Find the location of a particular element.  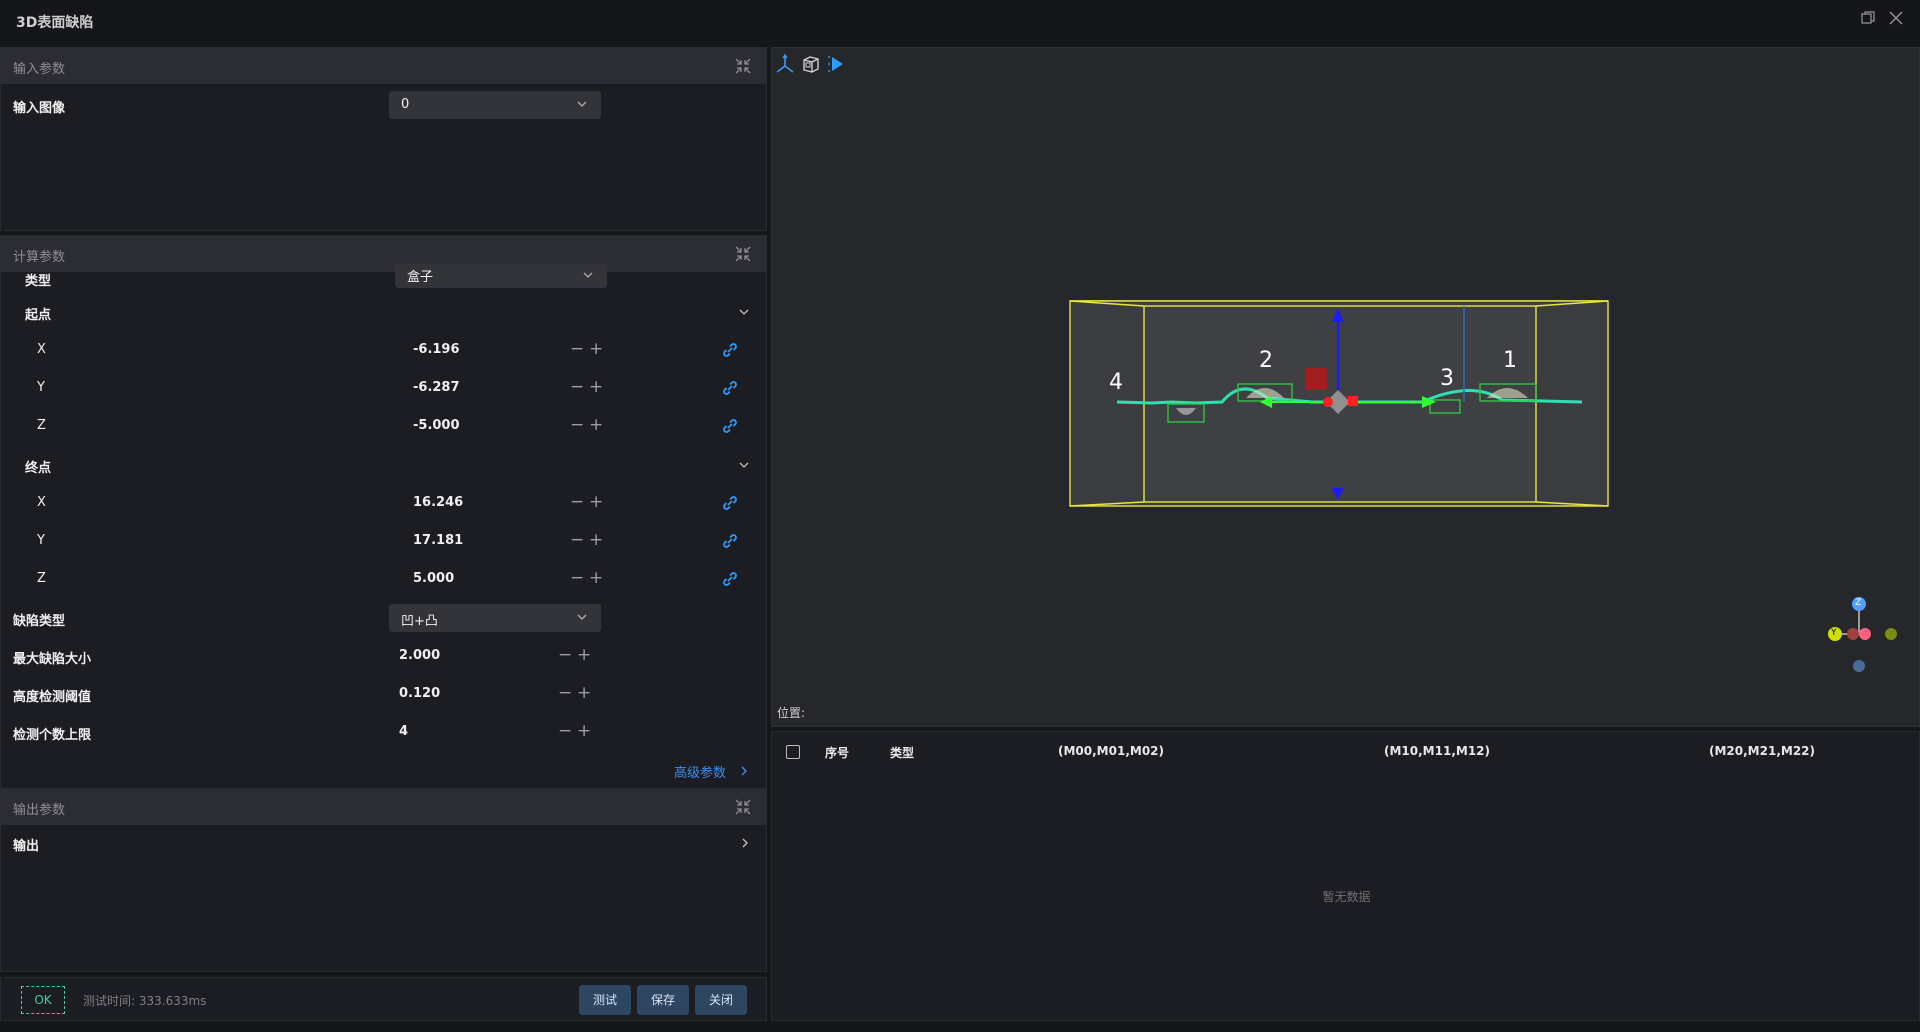

start-y-field: -6.287 − + is located at coordinates (513, 388).